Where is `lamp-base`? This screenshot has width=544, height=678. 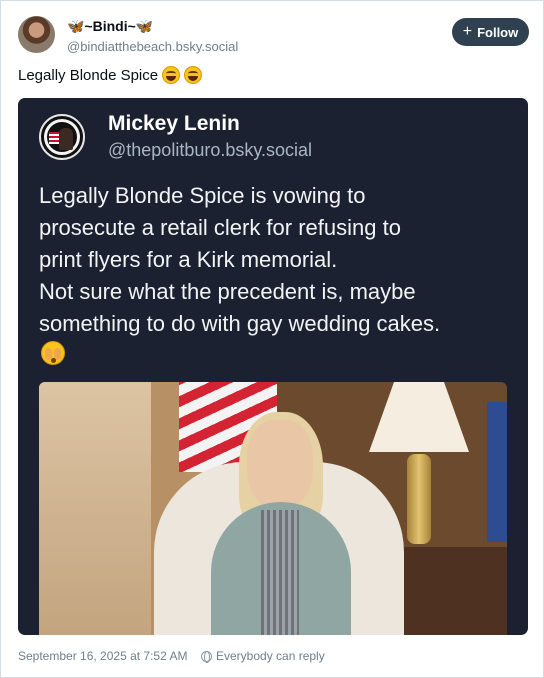
lamp-base is located at coordinates (419, 499).